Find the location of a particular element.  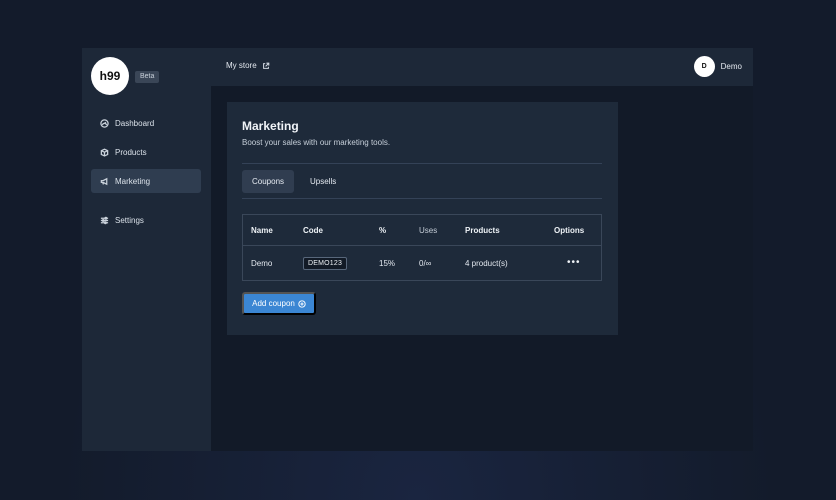

sidebar-nav: Dashboard Products Marketing Settings is located at coordinates (146, 174).